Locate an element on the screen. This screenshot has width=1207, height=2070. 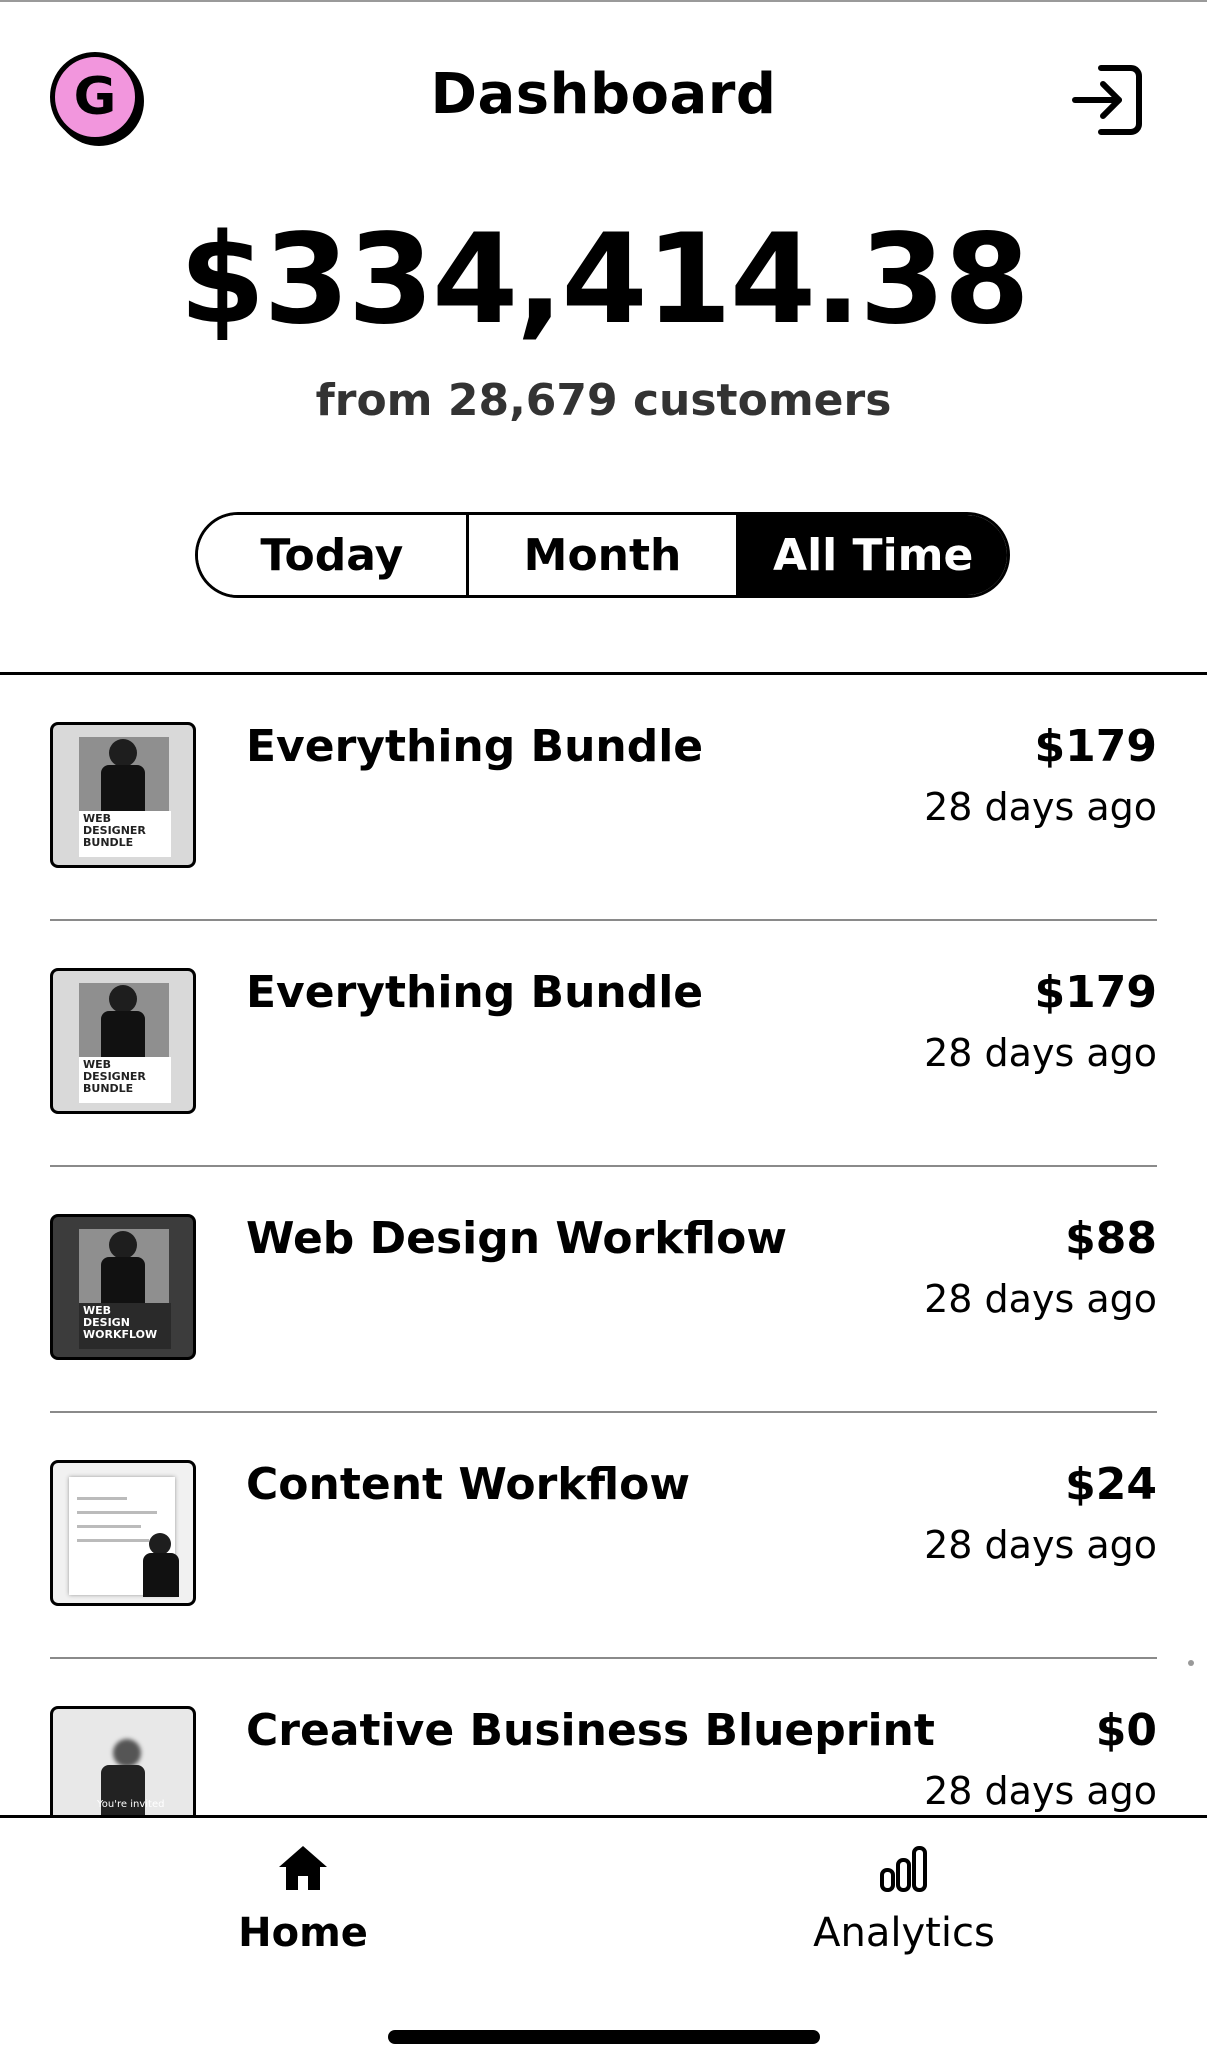
tab-home-label: Home is located at coordinates (303, 1933).